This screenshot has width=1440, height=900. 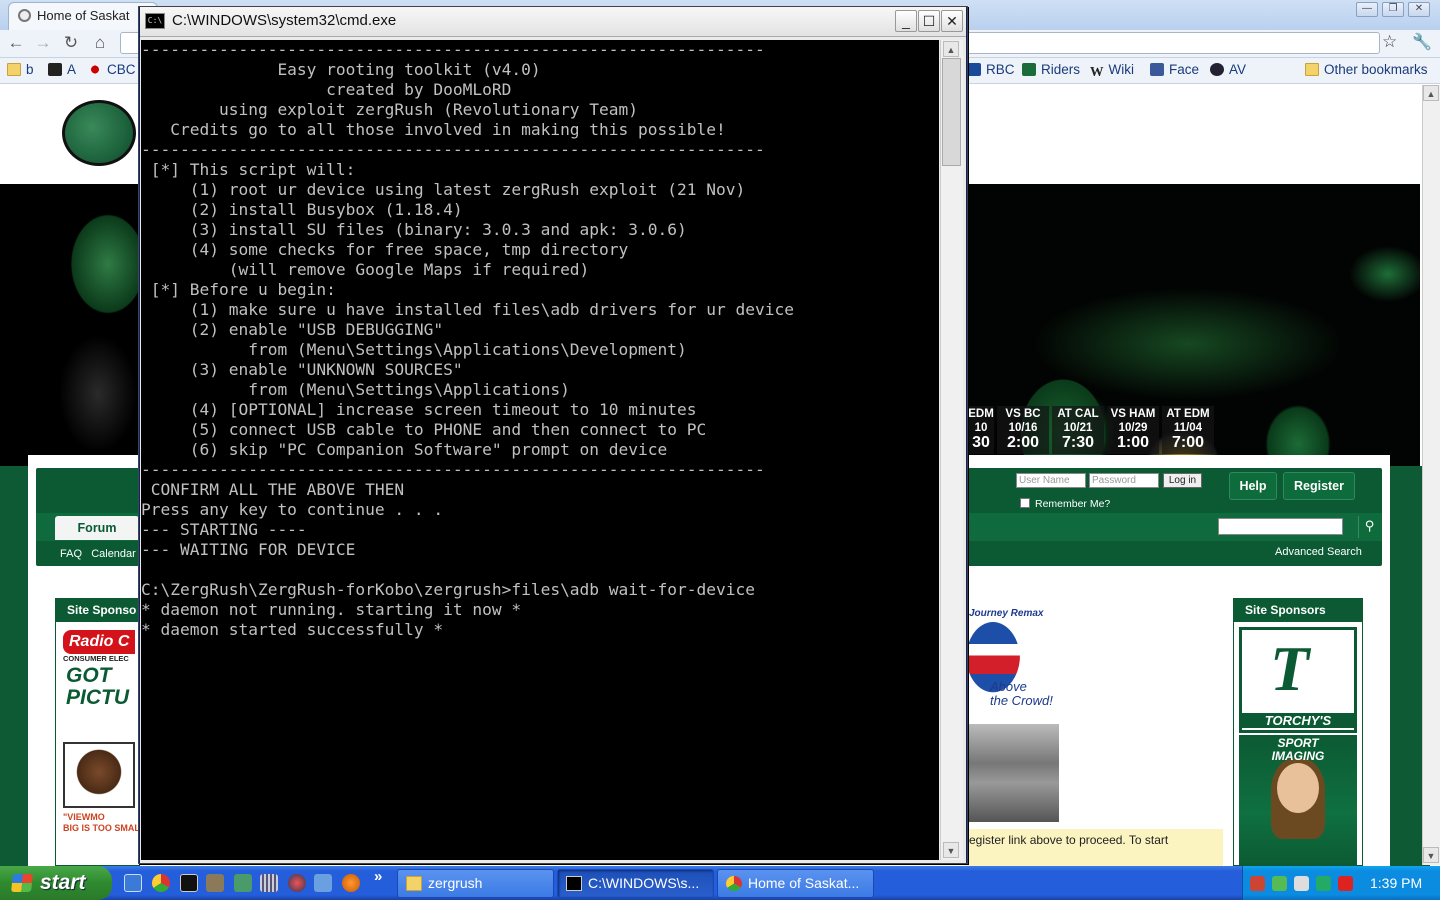 What do you see at coordinates (100, 43) in the screenshot?
I see `home-icon: ⌂` at bounding box center [100, 43].